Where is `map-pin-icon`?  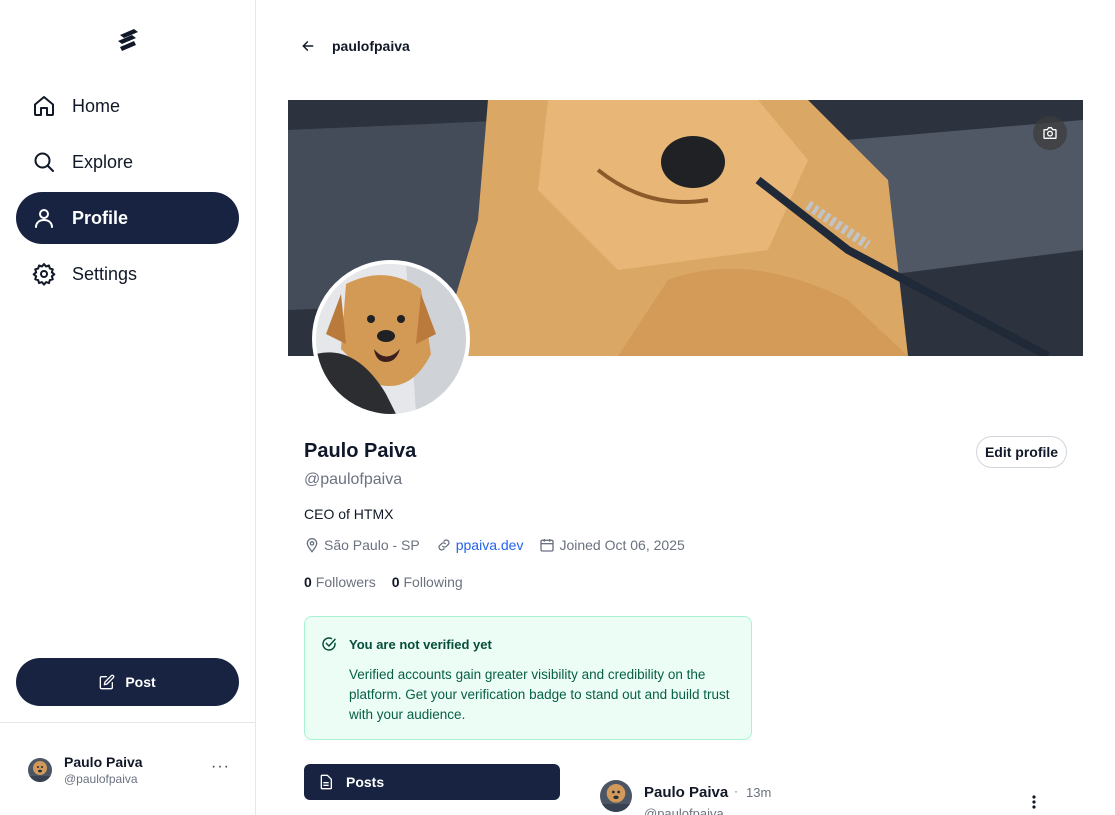 map-pin-icon is located at coordinates (312, 545).